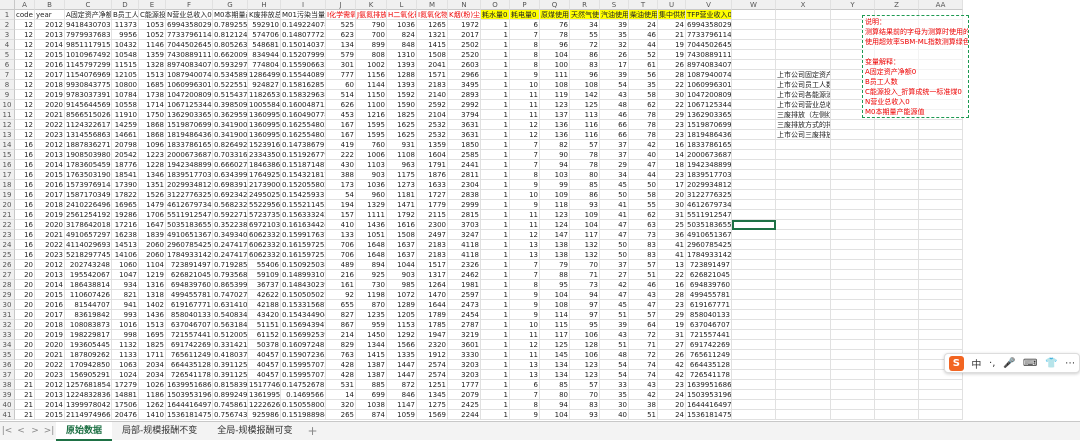 This screenshot has height=441, width=1080. I want to click on table-cell: 2320, so click(432, 345).